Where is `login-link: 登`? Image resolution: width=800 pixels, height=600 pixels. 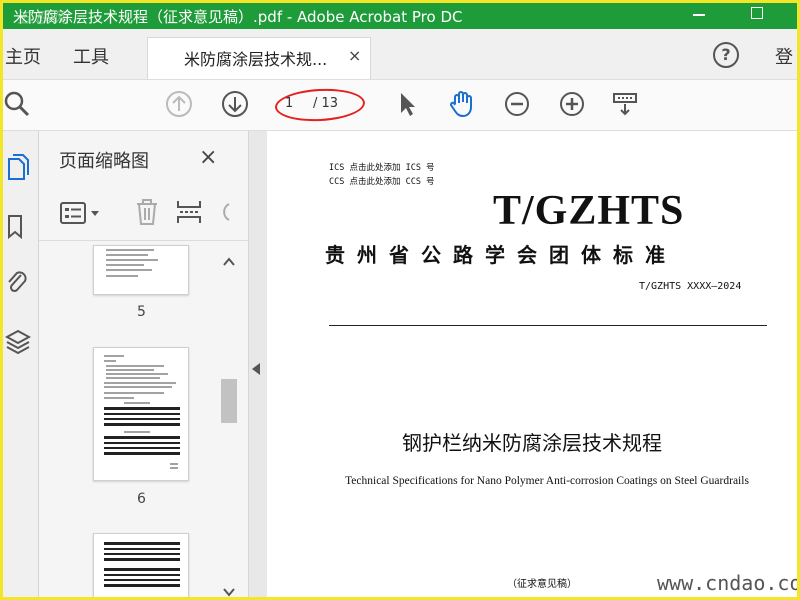 login-link: 登 is located at coordinates (784, 56).